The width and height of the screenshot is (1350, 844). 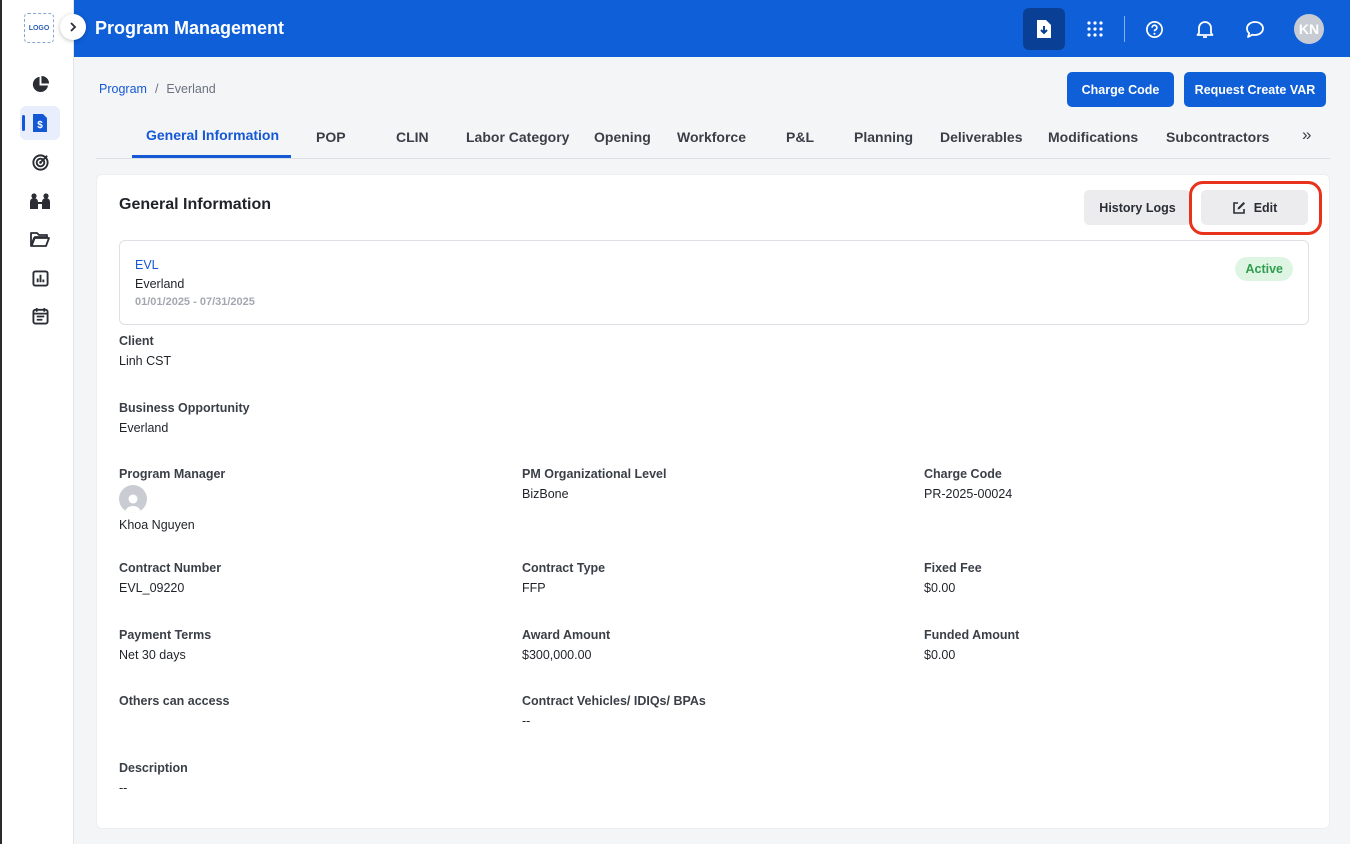 What do you see at coordinates (1255, 89) in the screenshot?
I see `request-create-var-button: Request Create VAR` at bounding box center [1255, 89].